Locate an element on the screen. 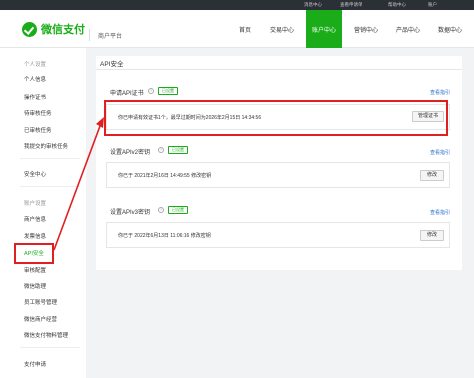  page-title: API安全 is located at coordinates (112, 64).